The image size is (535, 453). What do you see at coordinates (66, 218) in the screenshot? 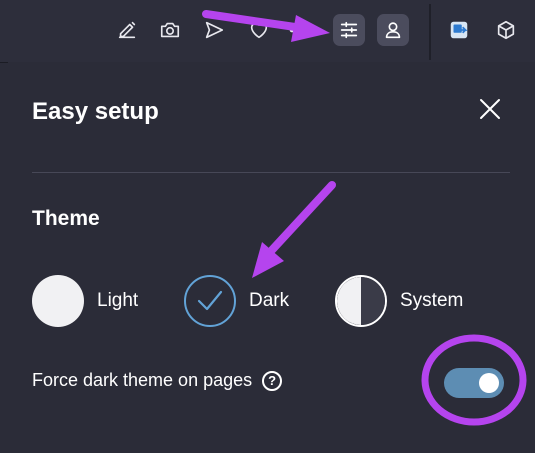
I see `theme-heading: Theme` at bounding box center [66, 218].